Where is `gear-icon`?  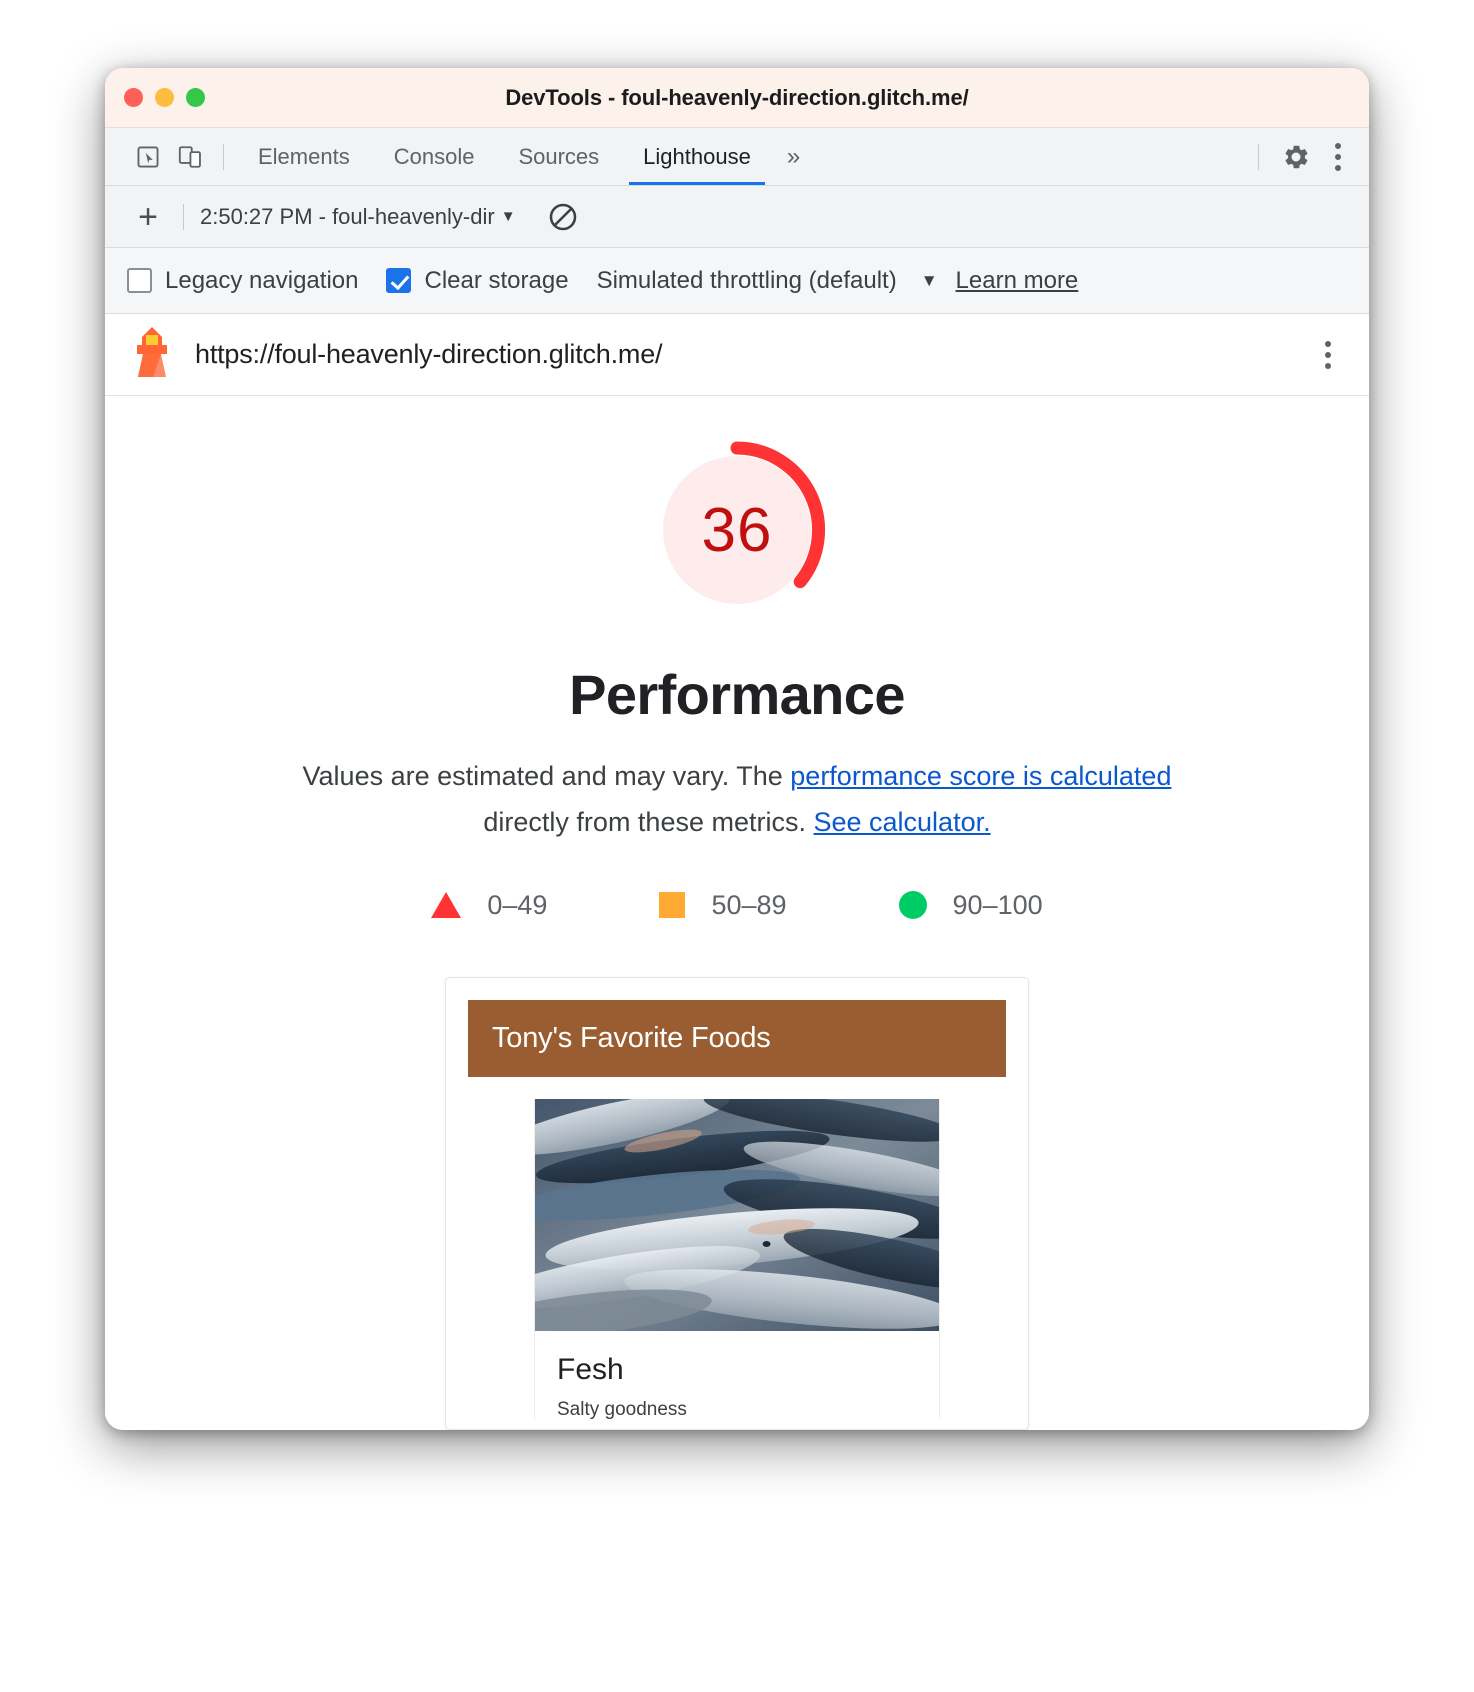
gear-icon is located at coordinates (1296, 157).